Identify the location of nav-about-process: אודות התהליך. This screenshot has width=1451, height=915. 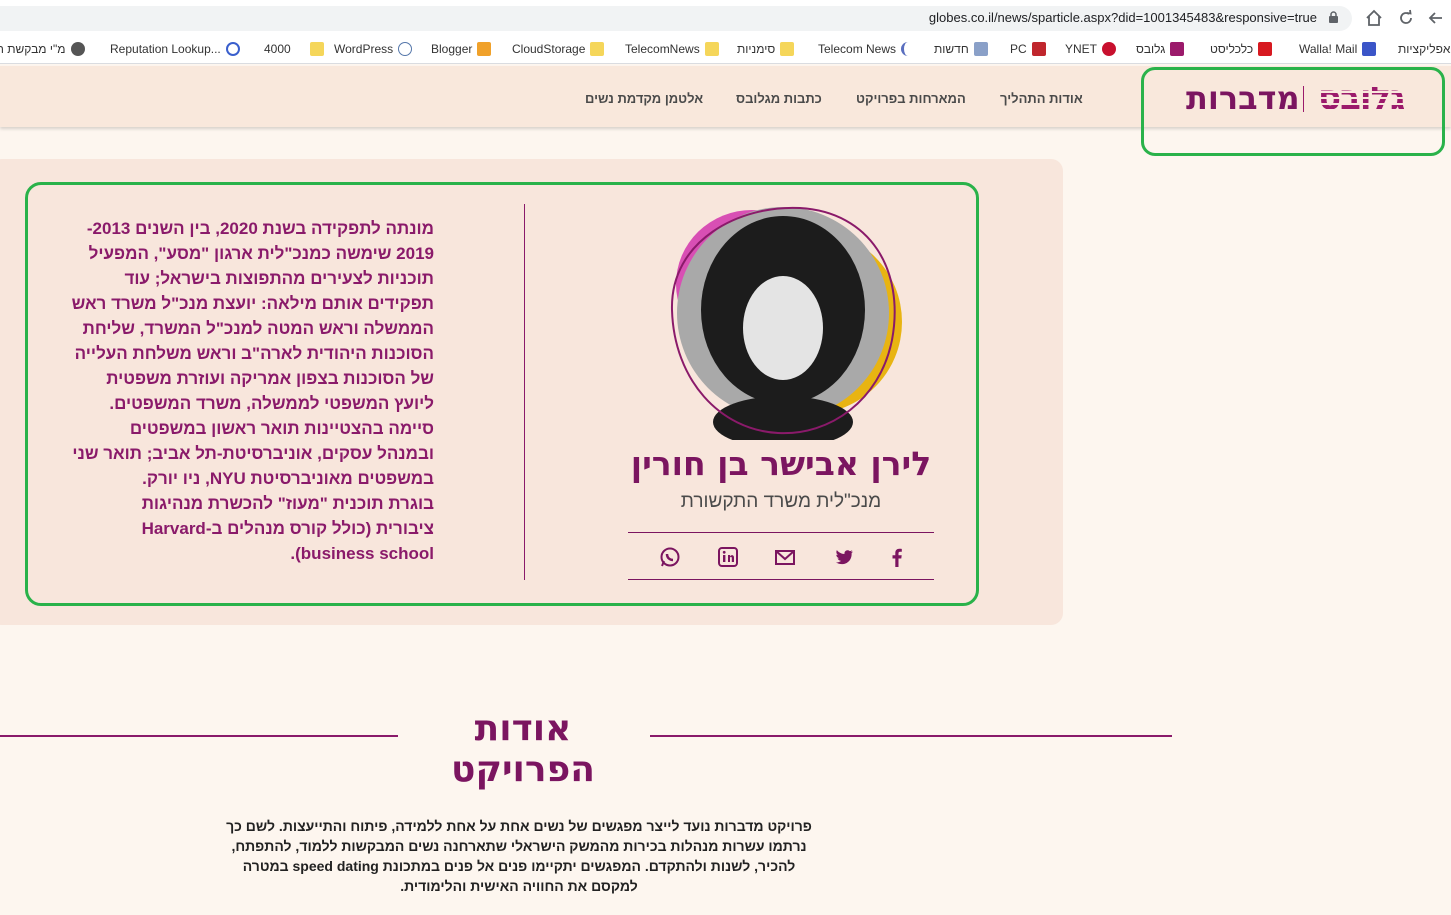
(1041, 98).